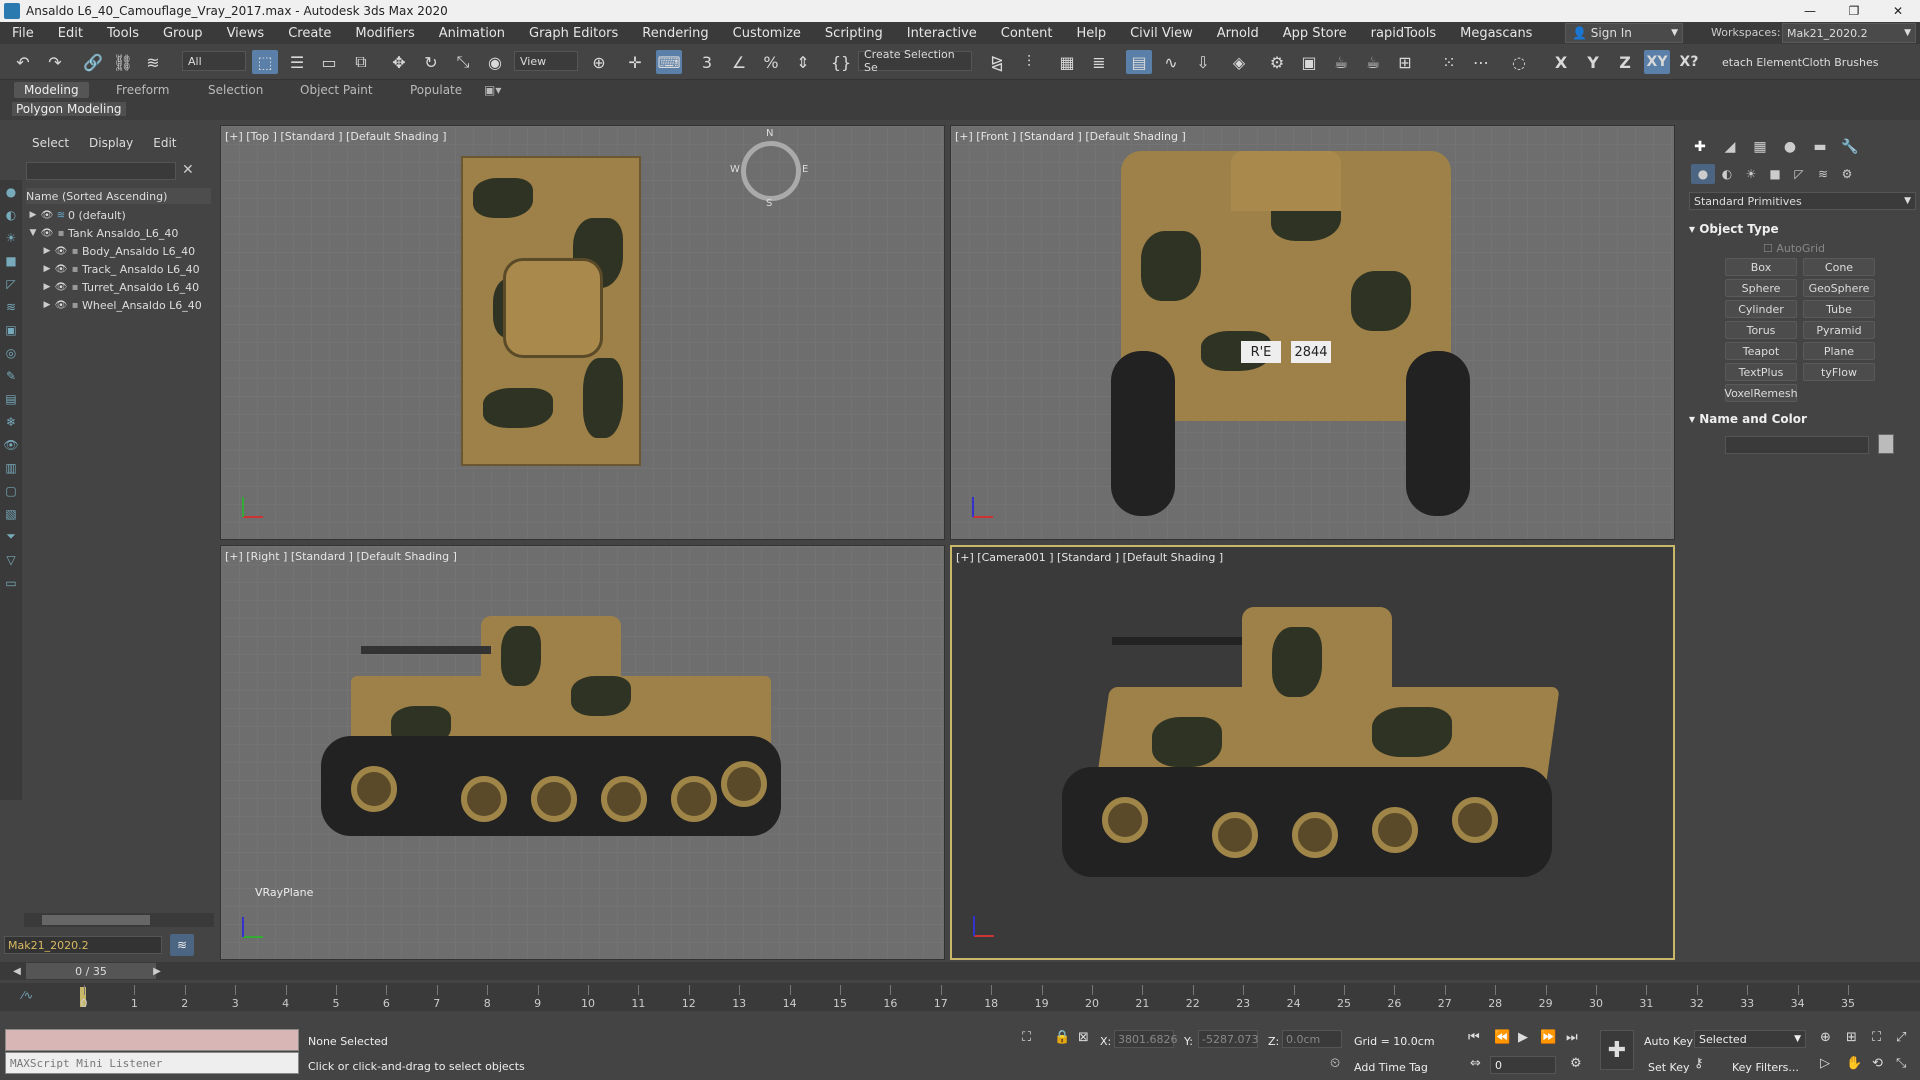 This screenshot has height=1080, width=1920. What do you see at coordinates (767, 33) in the screenshot?
I see `menu-customize: Customize` at bounding box center [767, 33].